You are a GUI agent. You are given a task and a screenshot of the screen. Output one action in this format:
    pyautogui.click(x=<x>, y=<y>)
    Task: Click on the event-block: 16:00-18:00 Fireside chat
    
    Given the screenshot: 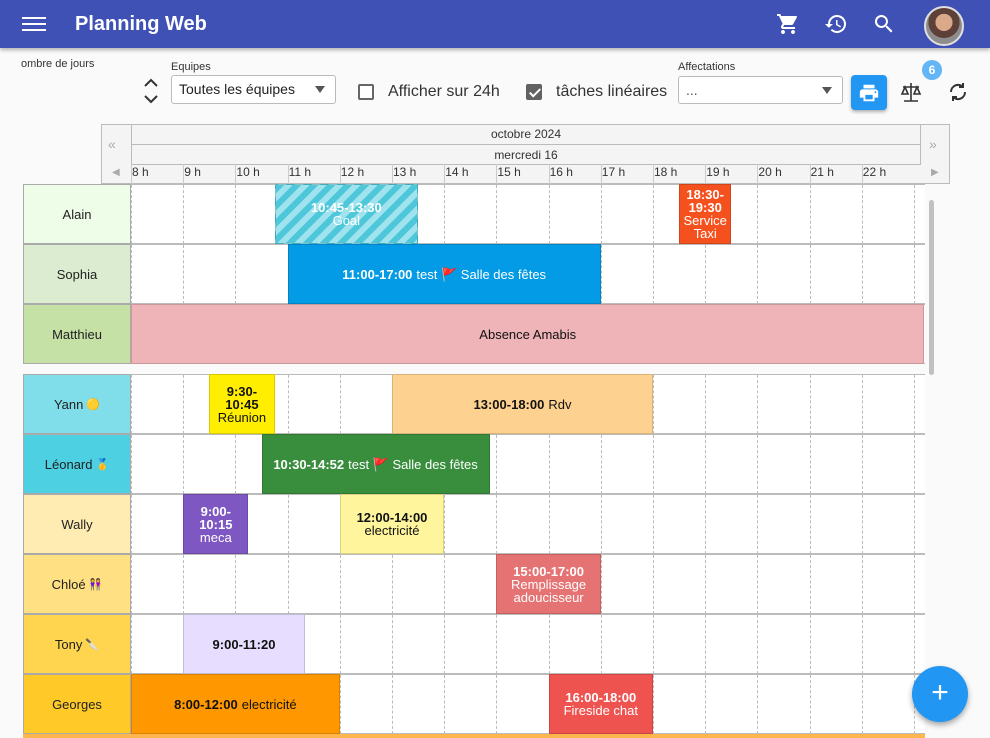 What is the action you would take?
    pyautogui.click(x=600, y=704)
    